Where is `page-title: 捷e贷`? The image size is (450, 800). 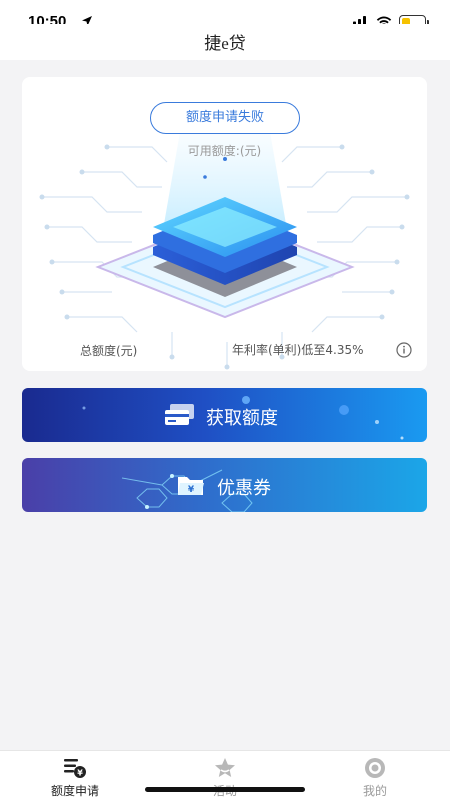
page-title: 捷e贷 is located at coordinates (225, 43).